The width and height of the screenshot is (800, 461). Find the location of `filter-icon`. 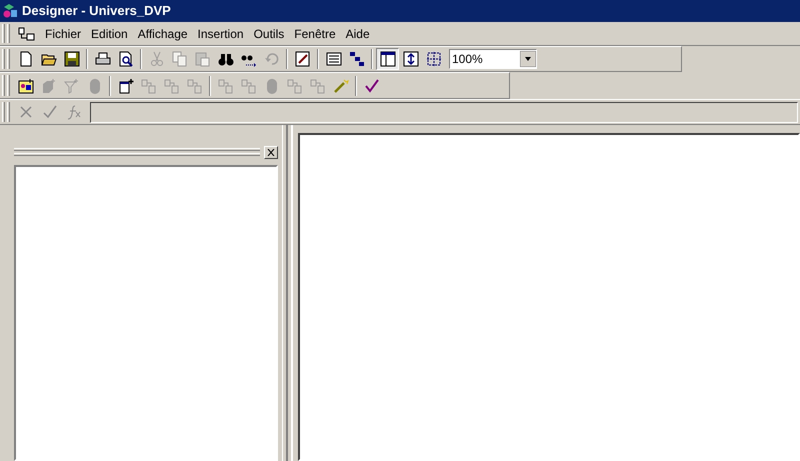

filter-icon is located at coordinates (72, 86).